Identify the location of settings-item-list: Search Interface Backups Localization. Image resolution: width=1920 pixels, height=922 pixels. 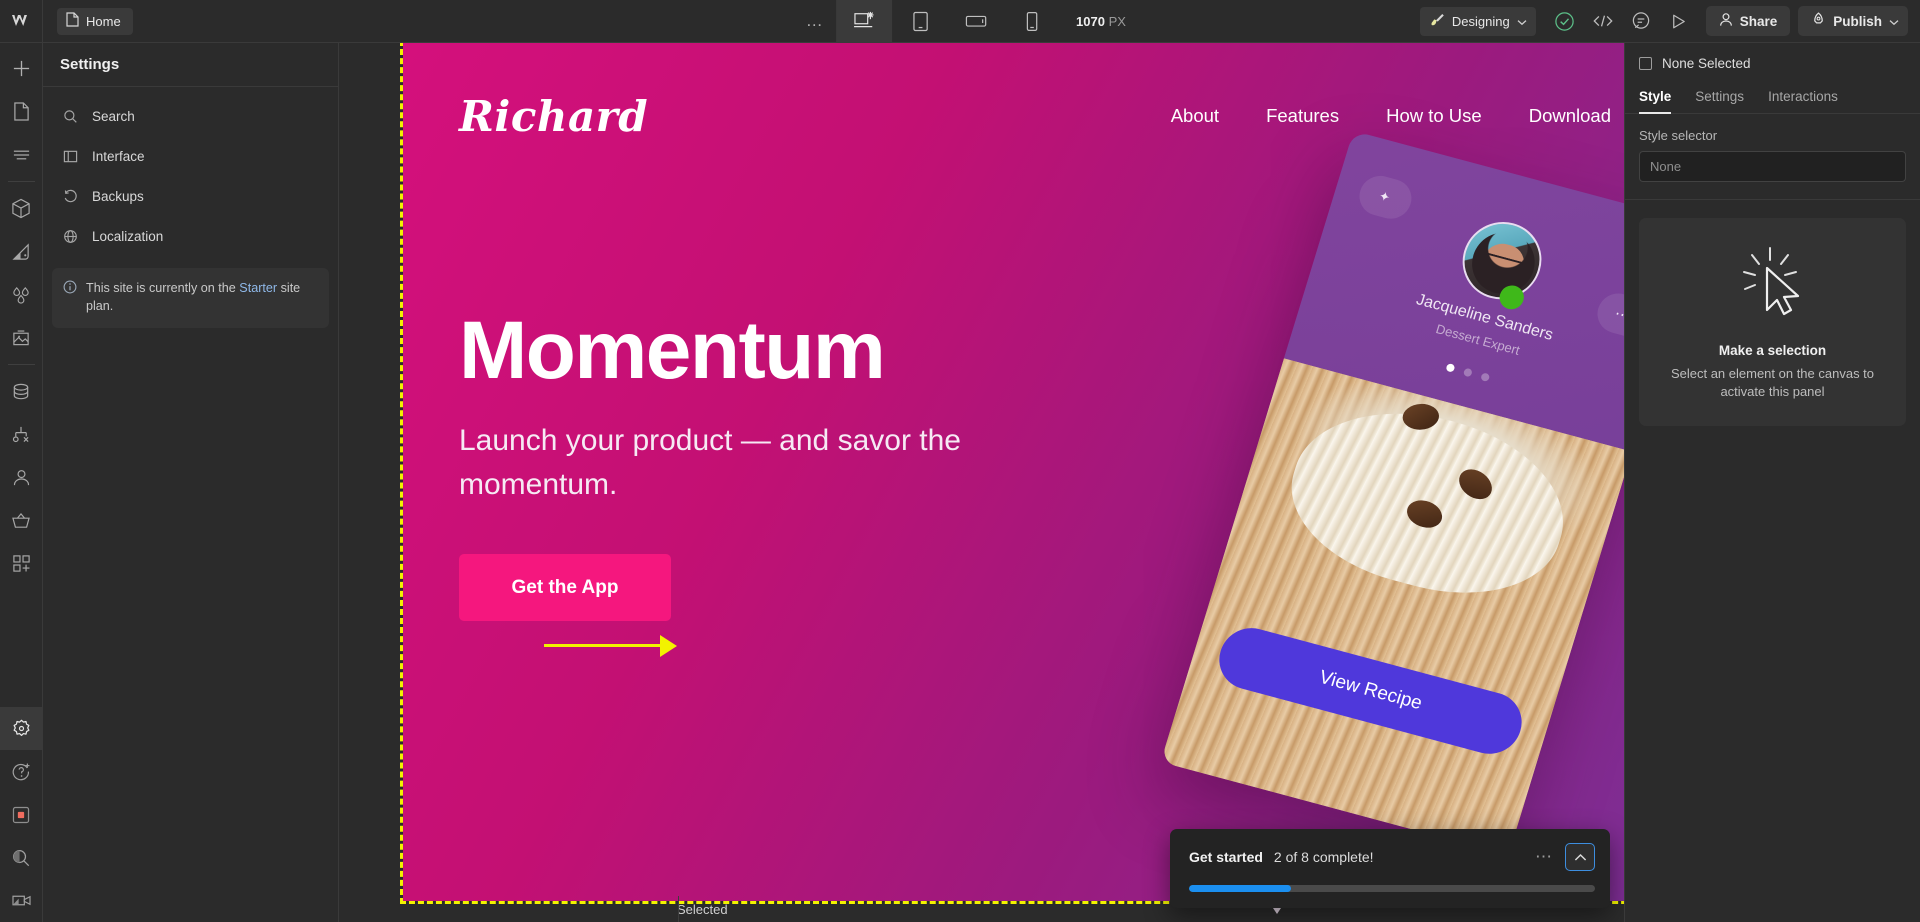
(190, 171).